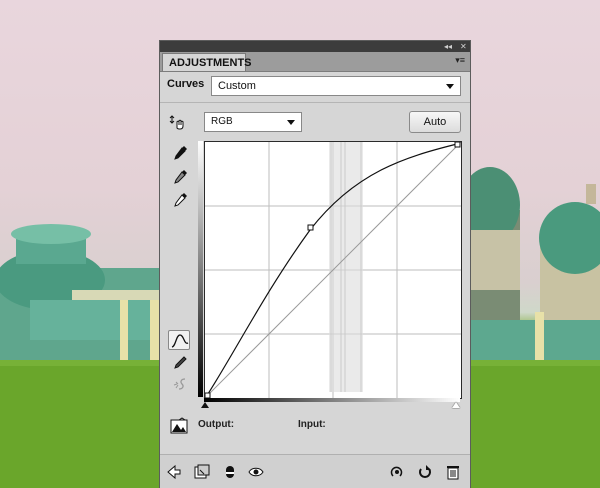 The image size is (600, 488). I want to click on white-point-slider, so click(456, 405).